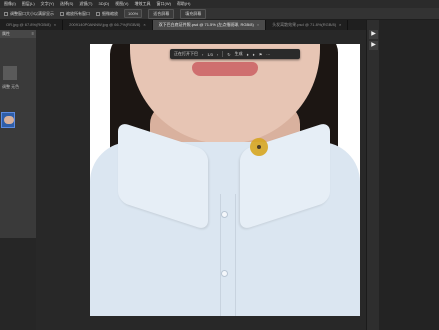 This screenshot has height=330, width=439. Describe the element at coordinates (75, 14) in the screenshot. I see `zoom-all-option: 缩放所有窗口` at that location.